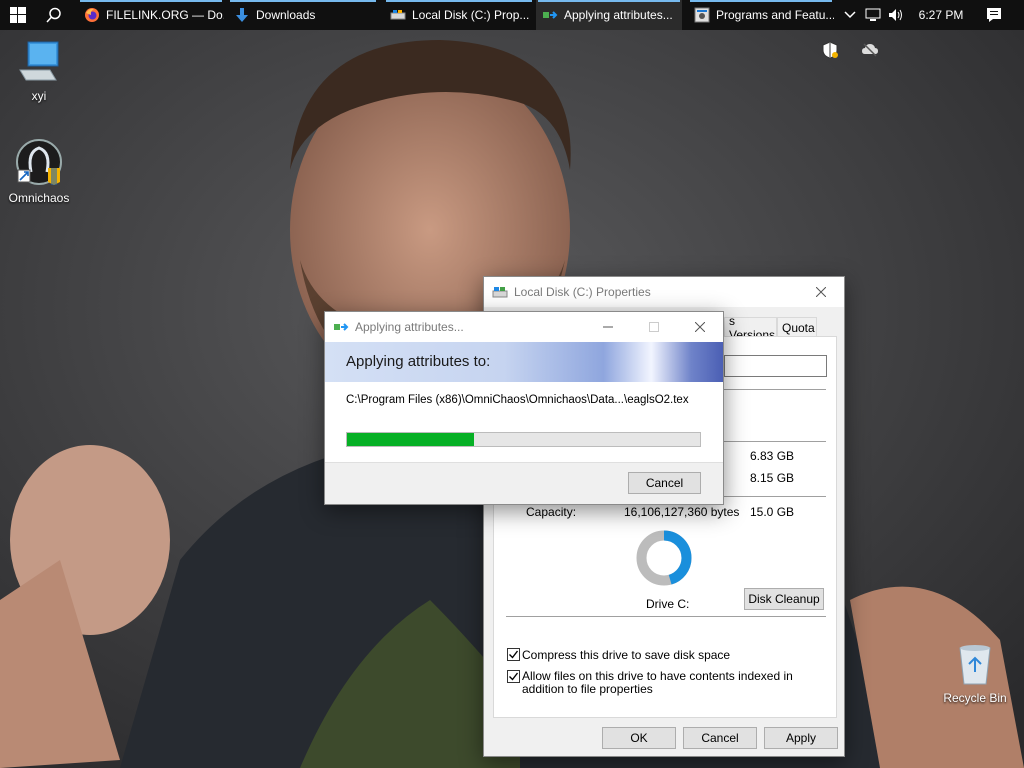 The height and width of the screenshot is (768, 1024). I want to click on progress-bar, so click(523, 439).